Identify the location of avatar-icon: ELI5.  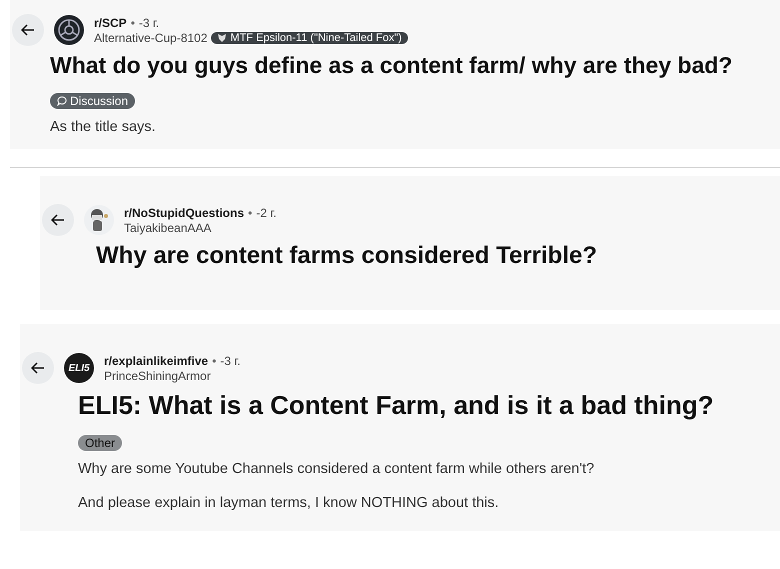
(79, 368).